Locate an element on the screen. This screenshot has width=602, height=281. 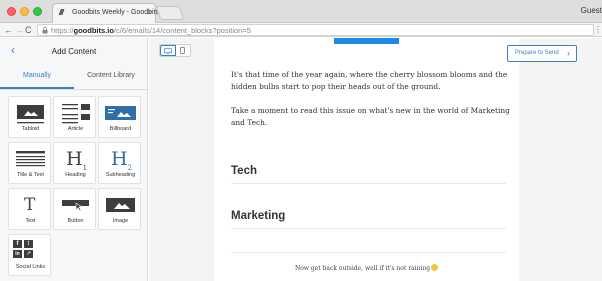
block-subheading: H2 Subheading is located at coordinates (119, 163).